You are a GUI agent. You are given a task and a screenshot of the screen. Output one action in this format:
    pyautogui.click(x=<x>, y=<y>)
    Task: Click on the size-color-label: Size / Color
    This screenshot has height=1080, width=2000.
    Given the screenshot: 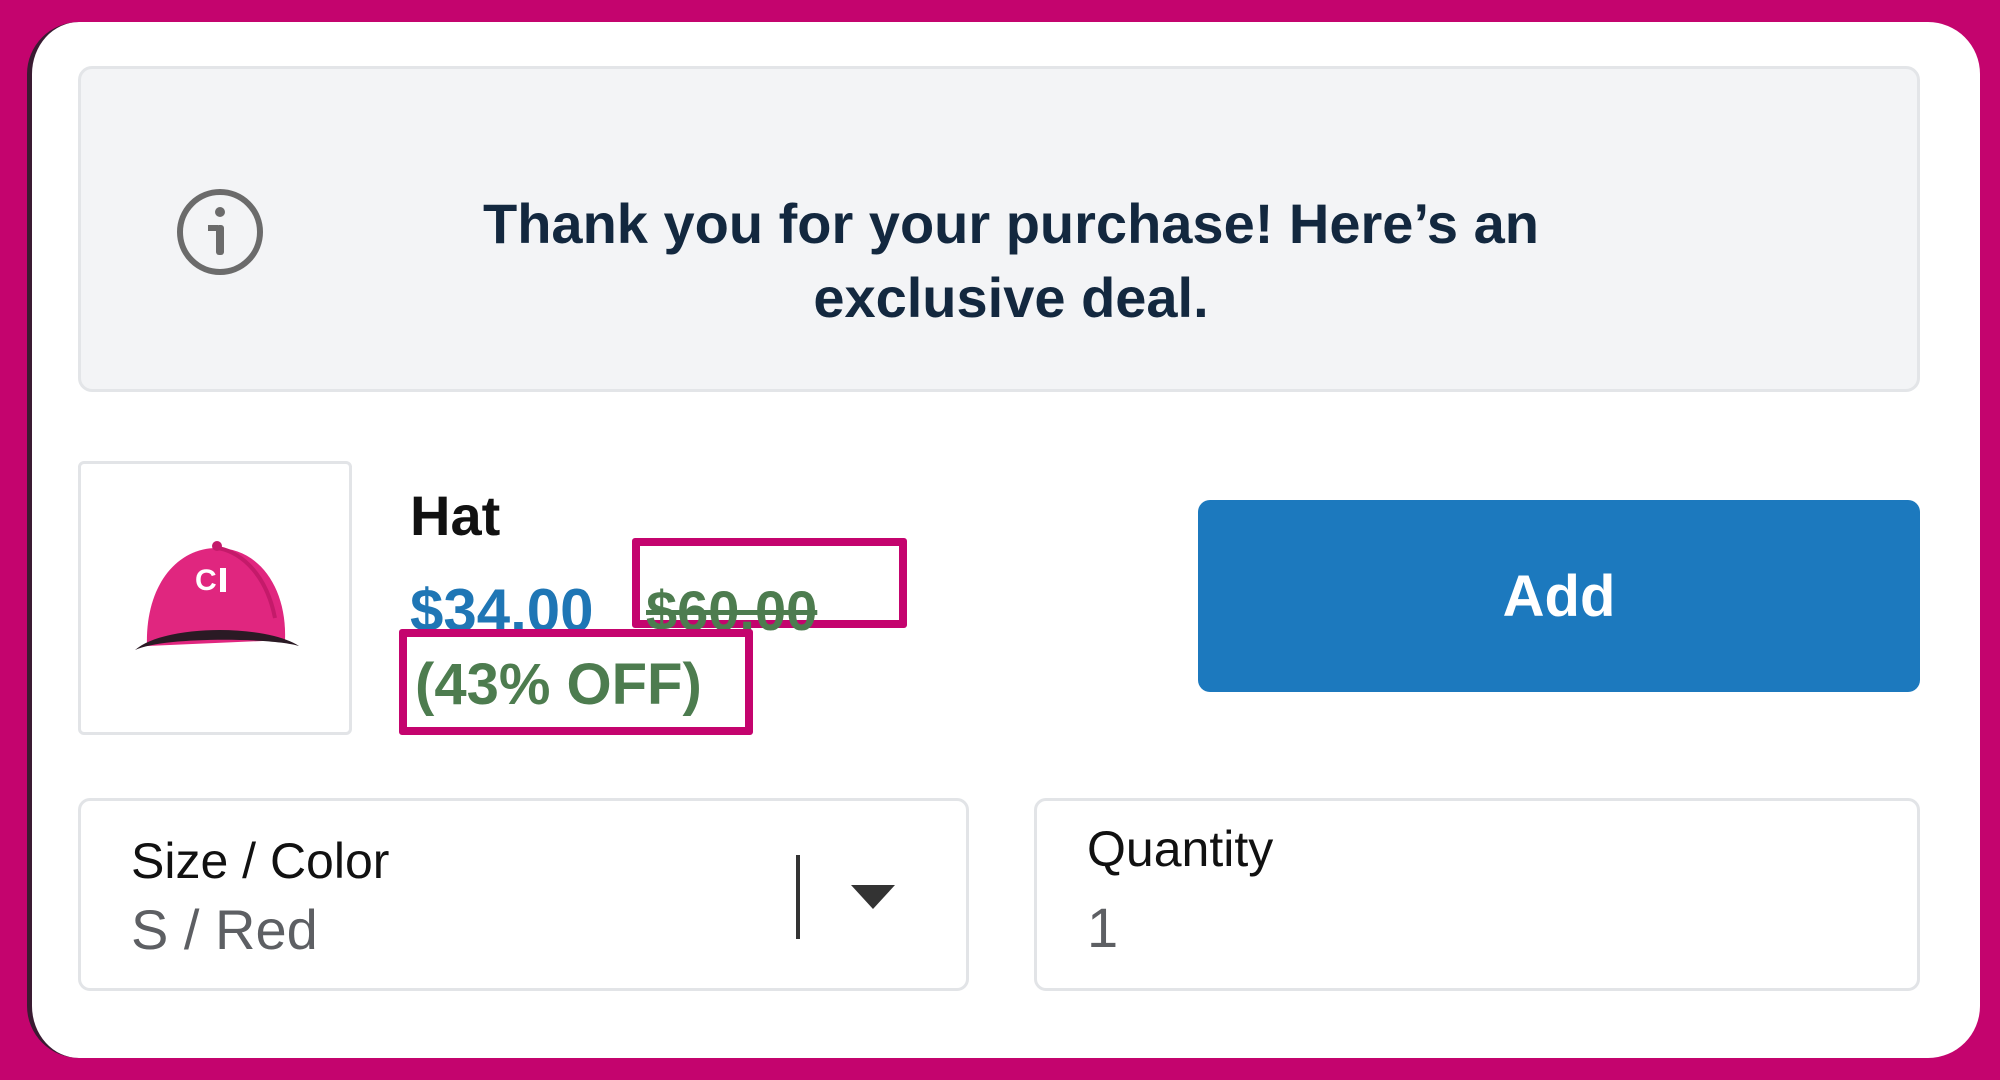 What is the action you would take?
    pyautogui.click(x=260, y=861)
    